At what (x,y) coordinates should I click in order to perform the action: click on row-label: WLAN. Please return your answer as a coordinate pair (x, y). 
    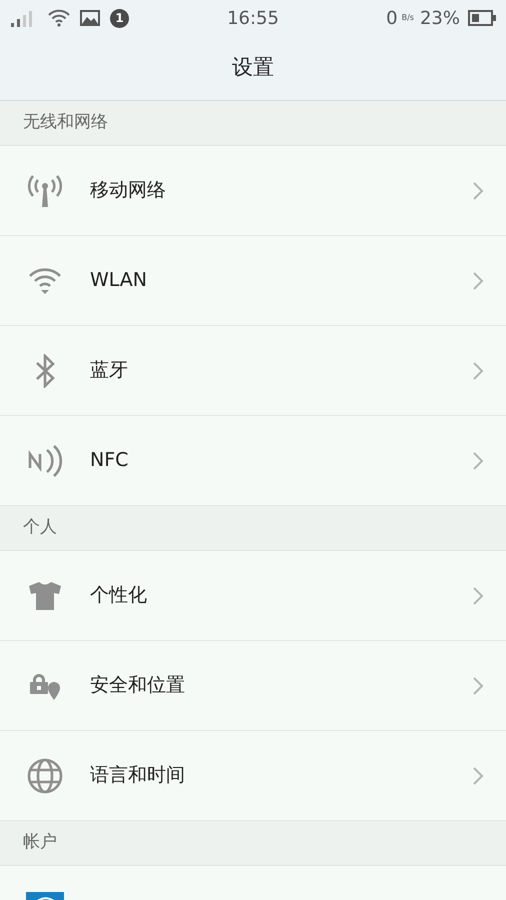
    Looking at the image, I should click on (119, 281).